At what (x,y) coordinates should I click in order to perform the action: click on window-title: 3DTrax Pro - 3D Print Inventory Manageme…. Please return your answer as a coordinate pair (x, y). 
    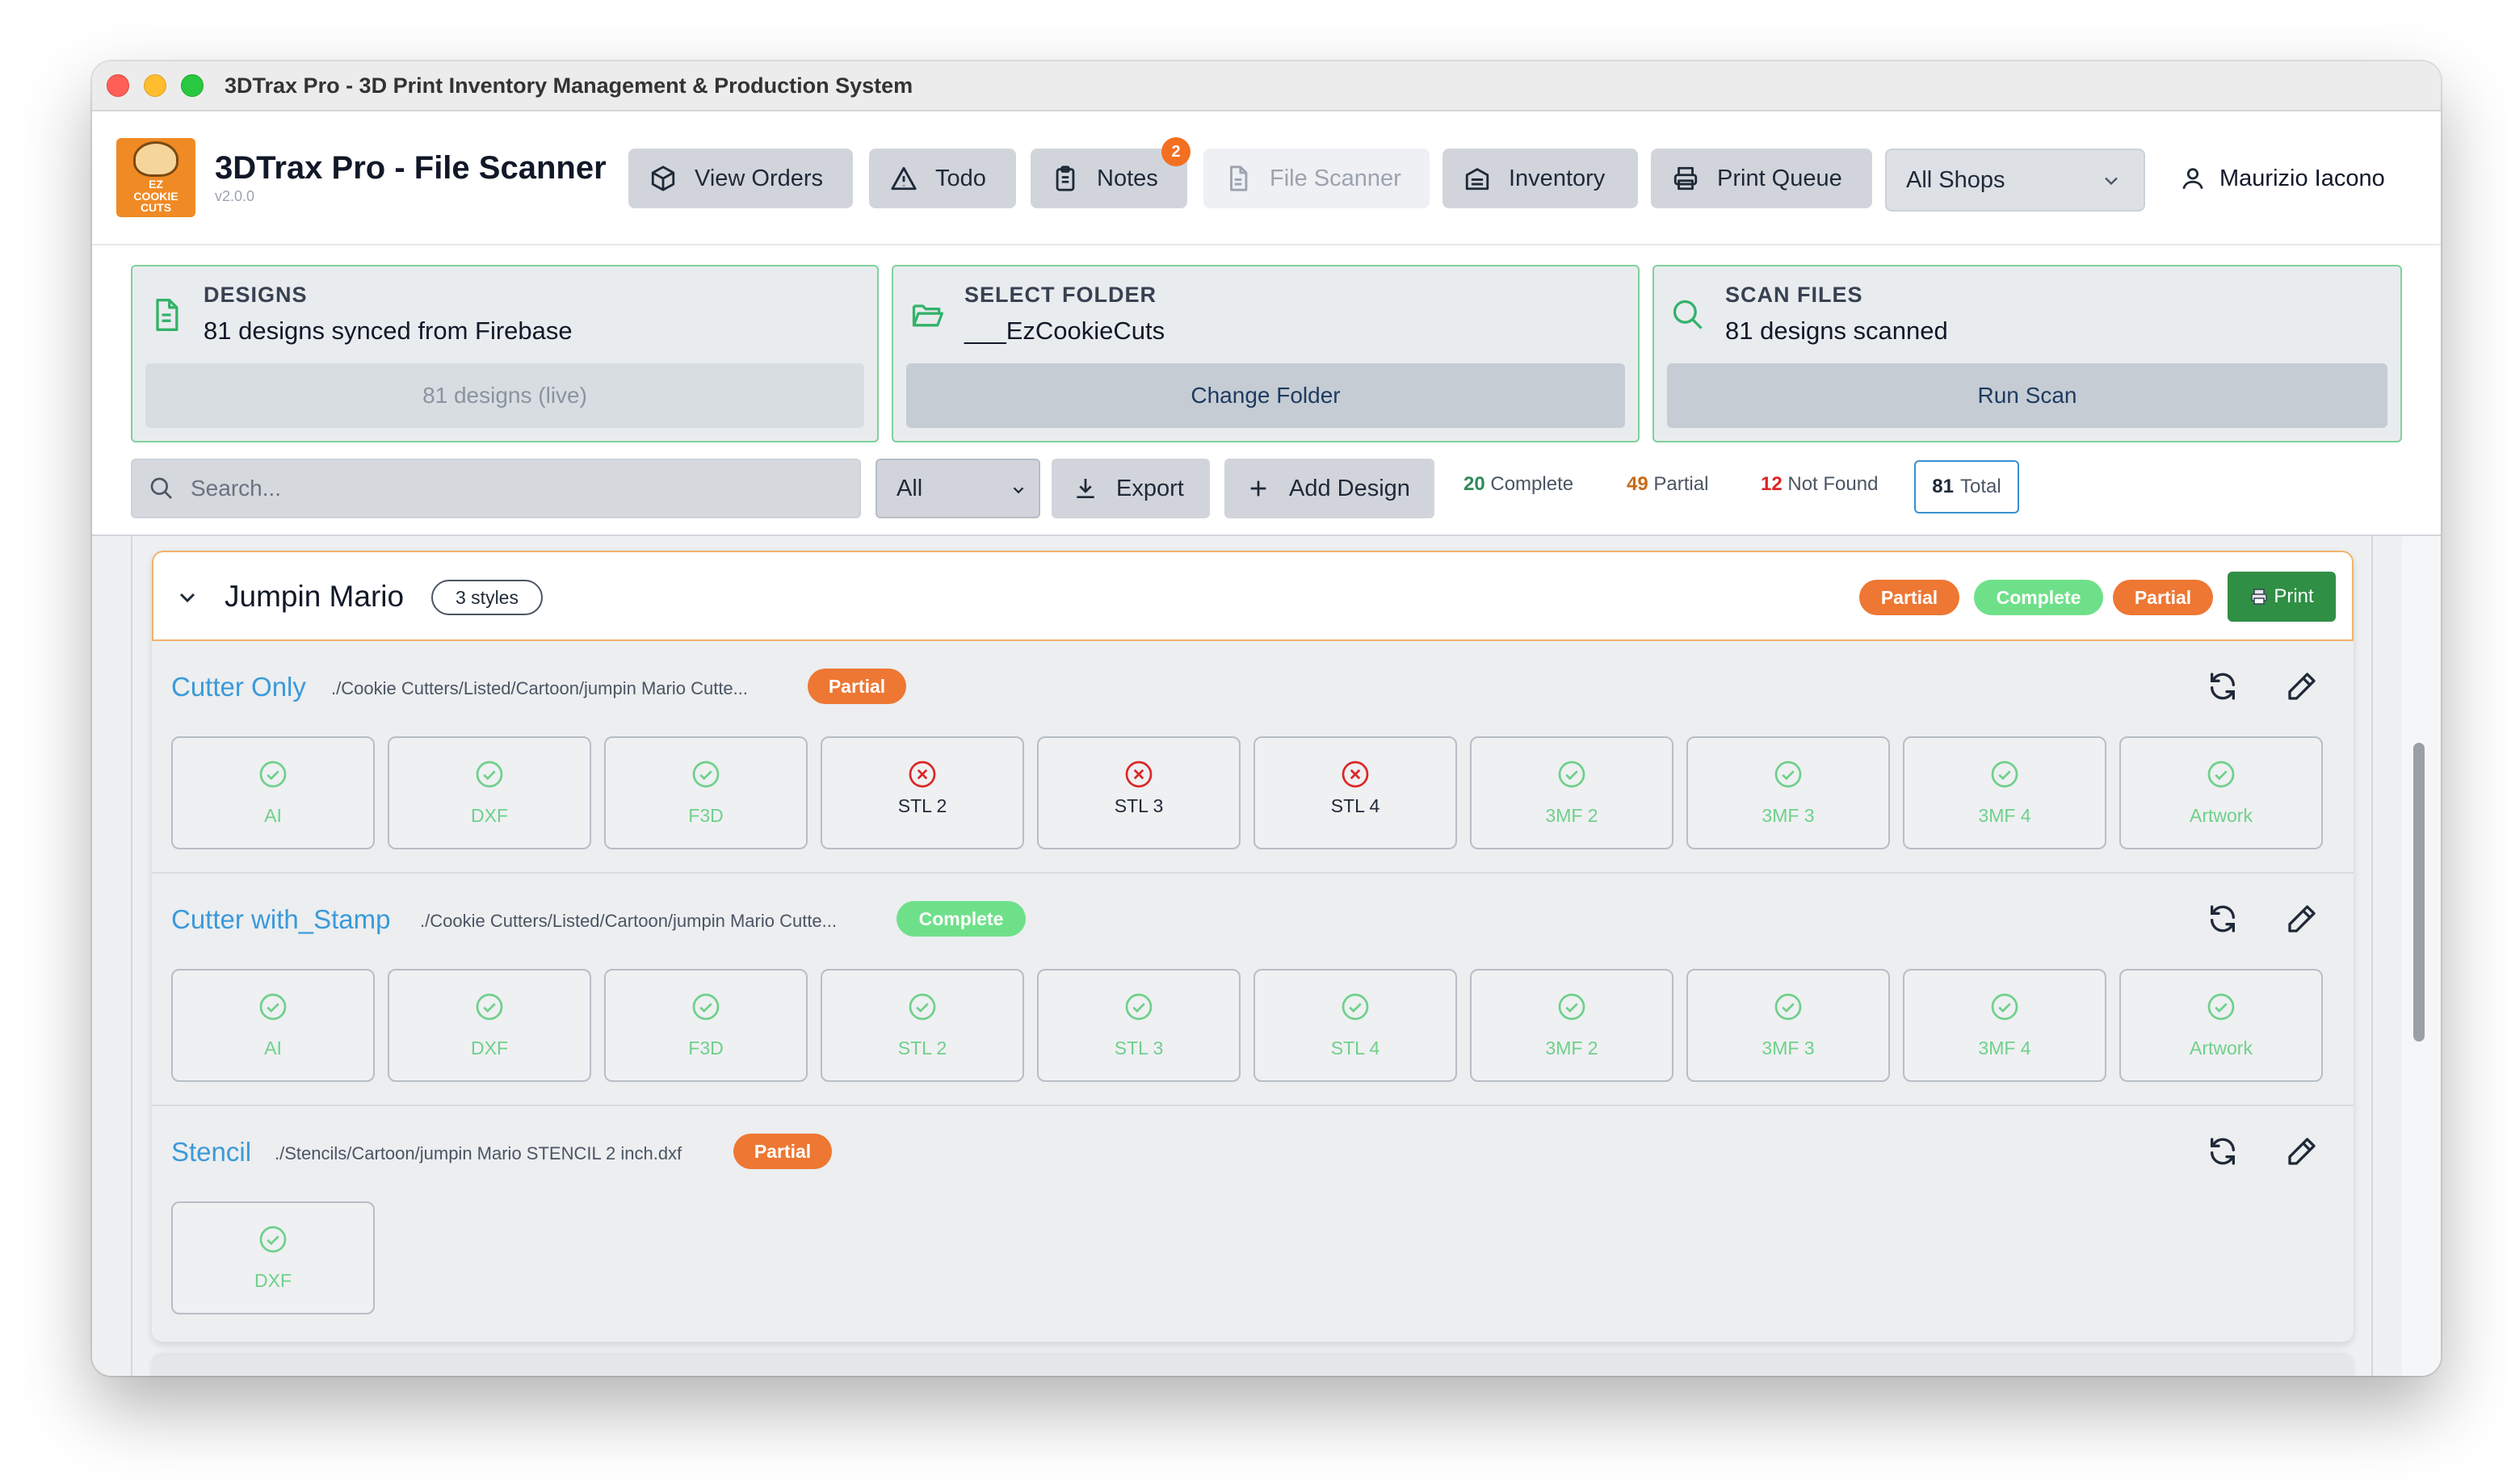
    Looking at the image, I should click on (569, 85).